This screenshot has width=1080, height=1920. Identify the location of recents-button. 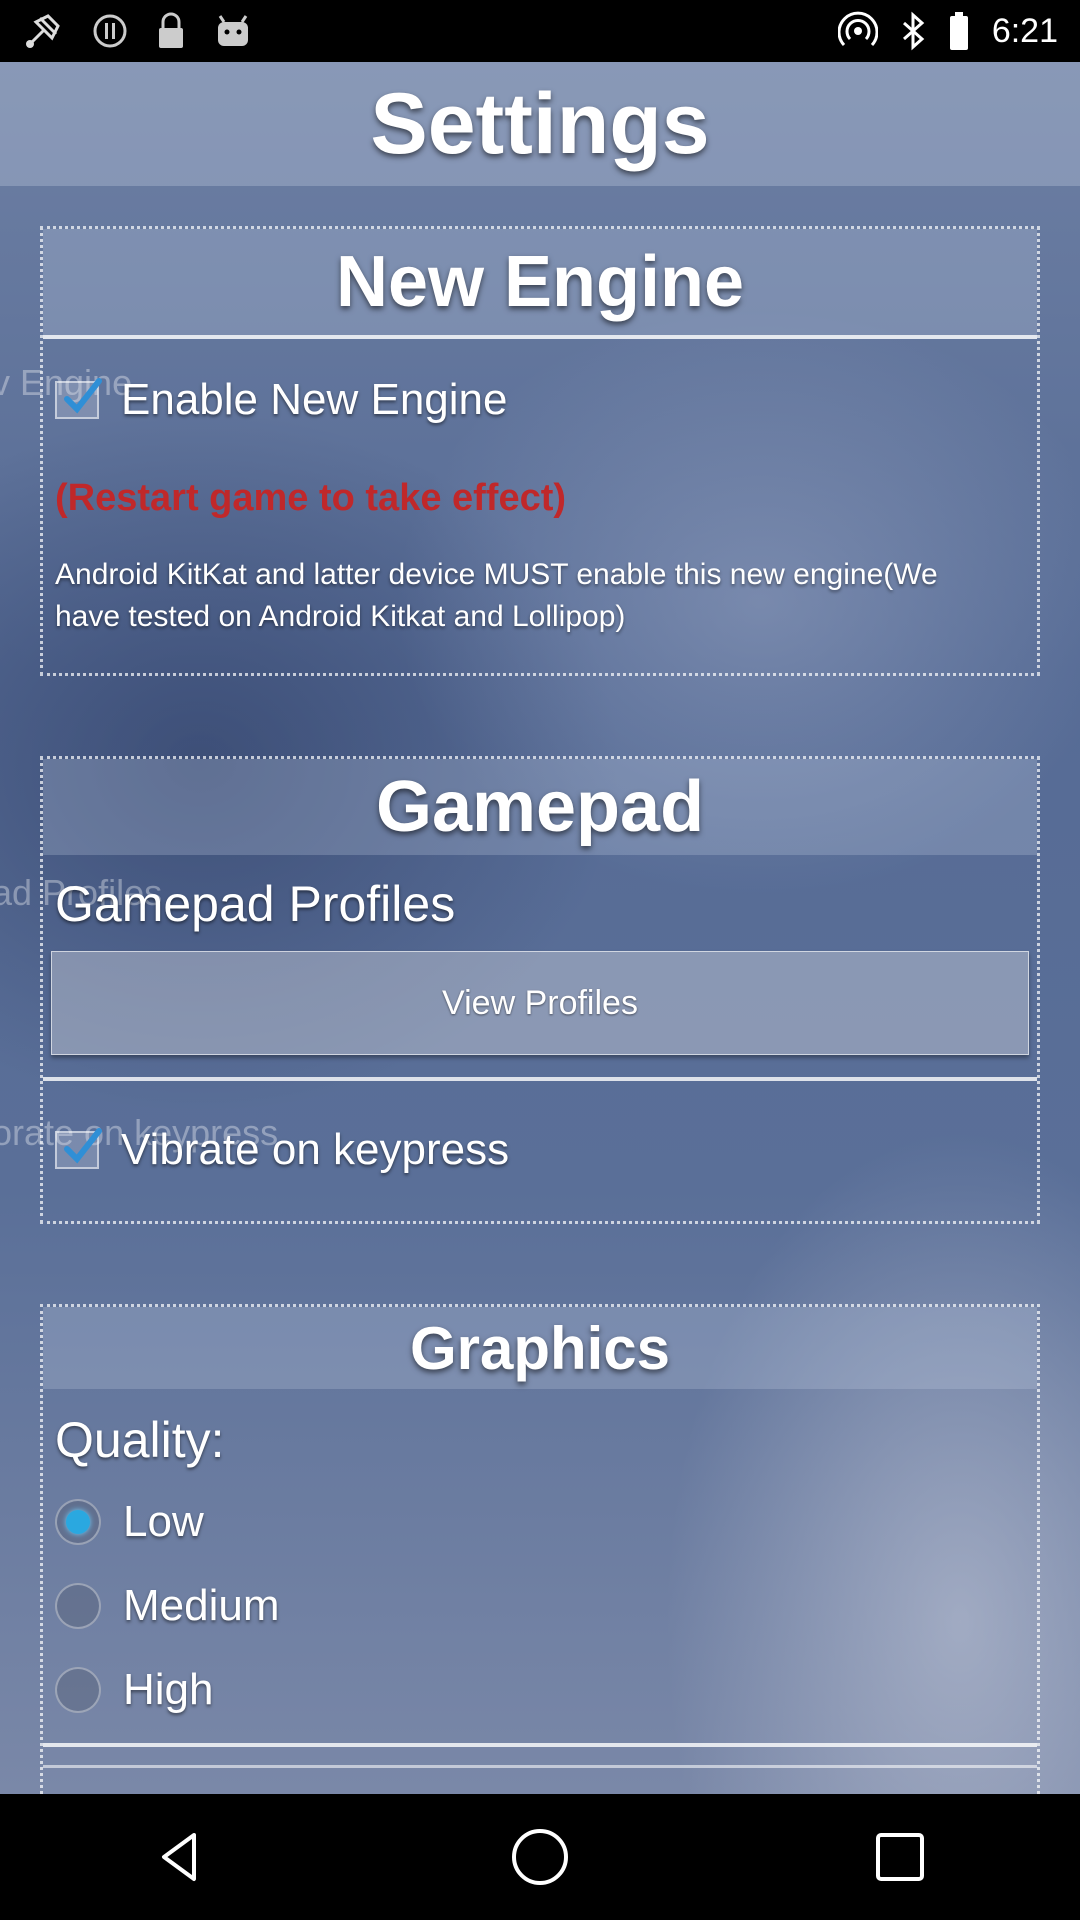
(900, 1857).